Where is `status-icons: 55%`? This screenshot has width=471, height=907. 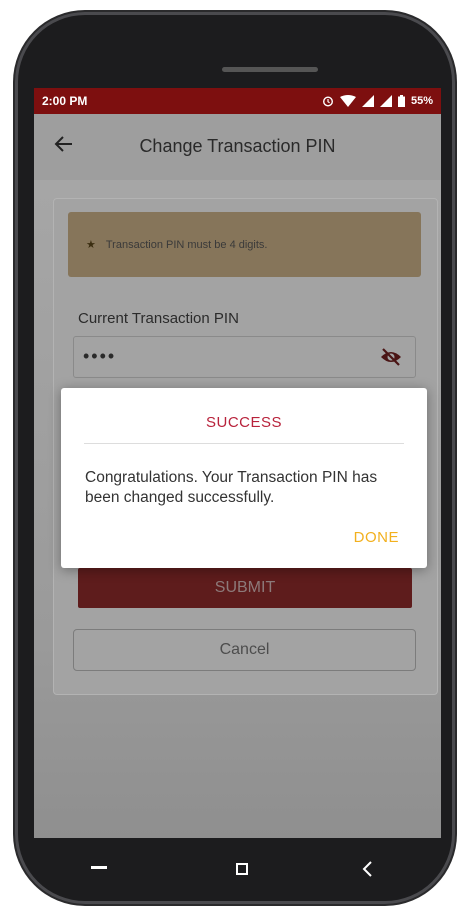 status-icons: 55% is located at coordinates (377, 101).